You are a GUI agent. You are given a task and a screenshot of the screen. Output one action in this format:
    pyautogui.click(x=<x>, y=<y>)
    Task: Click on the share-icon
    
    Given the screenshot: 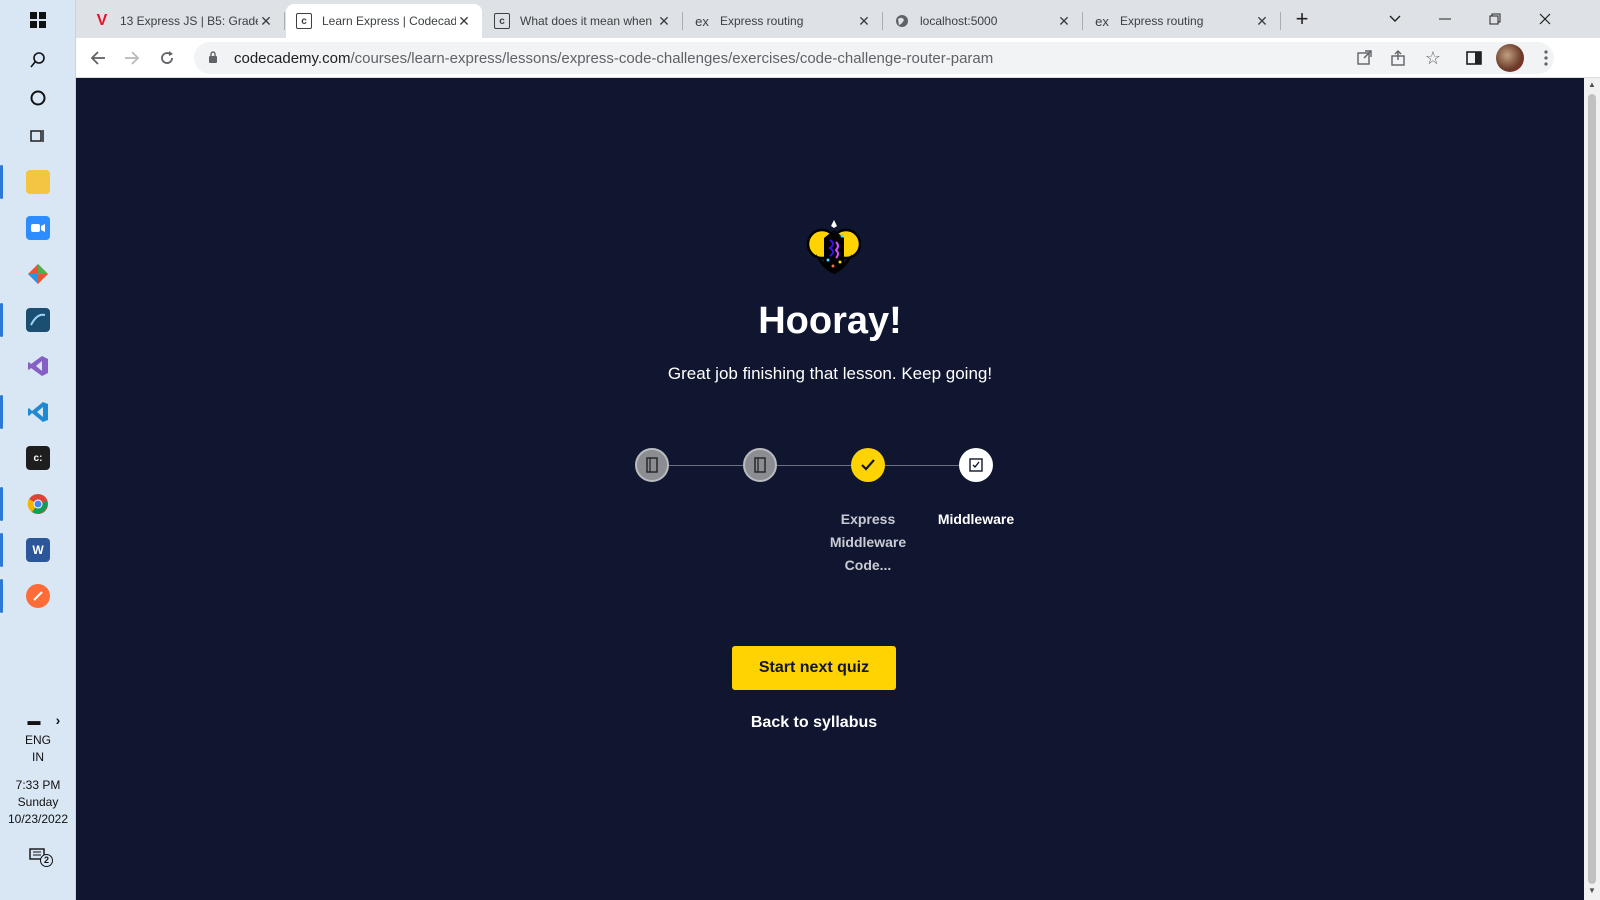 What is the action you would take?
    pyautogui.click(x=1398, y=58)
    